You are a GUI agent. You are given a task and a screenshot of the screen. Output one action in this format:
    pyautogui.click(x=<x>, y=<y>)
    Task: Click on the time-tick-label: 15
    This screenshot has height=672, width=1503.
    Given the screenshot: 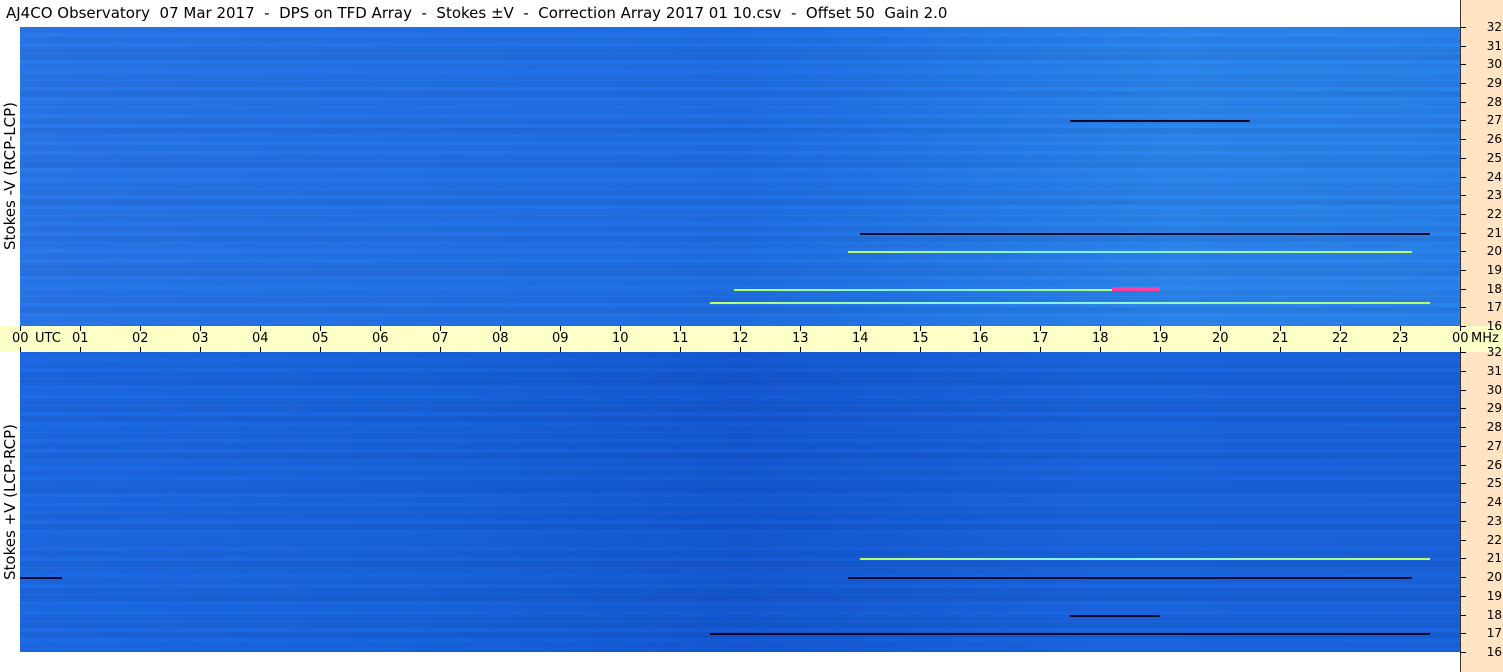 What is the action you would take?
    pyautogui.click(x=920, y=338)
    